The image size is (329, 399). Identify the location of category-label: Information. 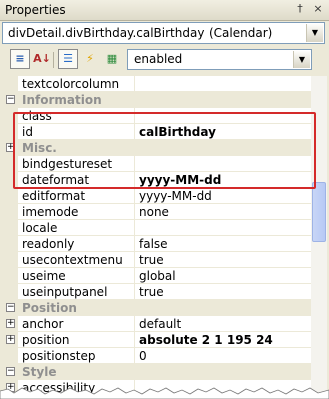
(62, 100).